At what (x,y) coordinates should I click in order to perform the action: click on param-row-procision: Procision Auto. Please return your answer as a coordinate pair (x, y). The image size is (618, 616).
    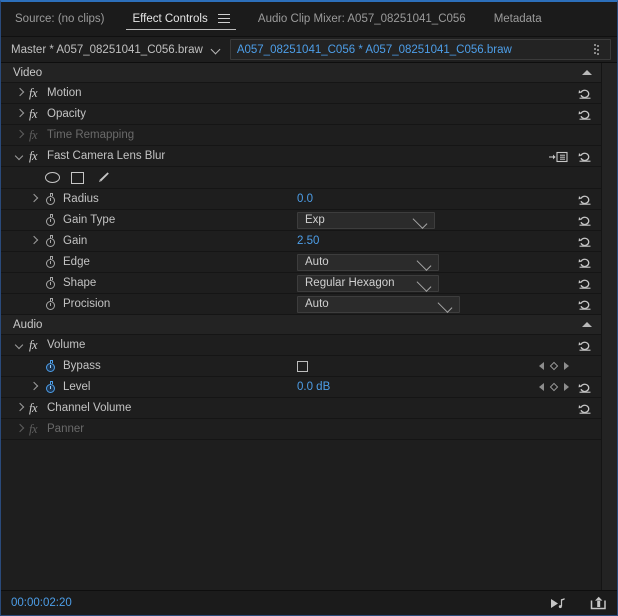
    Looking at the image, I should click on (301, 304).